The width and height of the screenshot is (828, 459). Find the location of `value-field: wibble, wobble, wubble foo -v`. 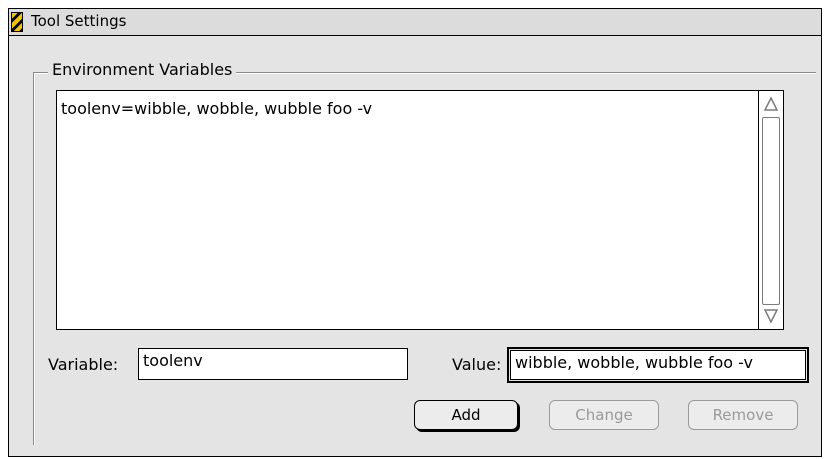

value-field: wibble, wobble, wubble foo -v is located at coordinates (658, 365).